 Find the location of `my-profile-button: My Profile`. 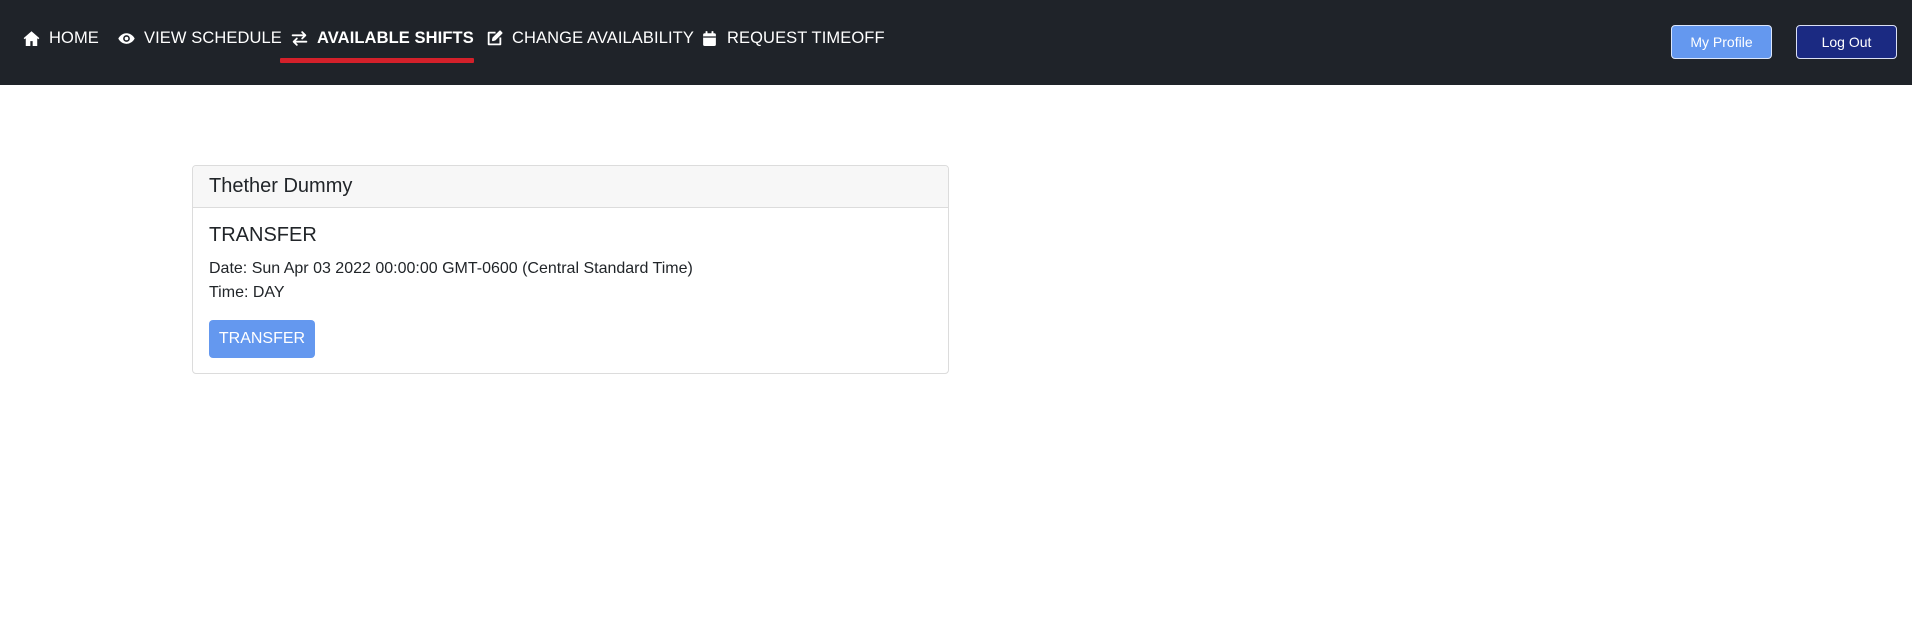

my-profile-button: My Profile is located at coordinates (1721, 42).